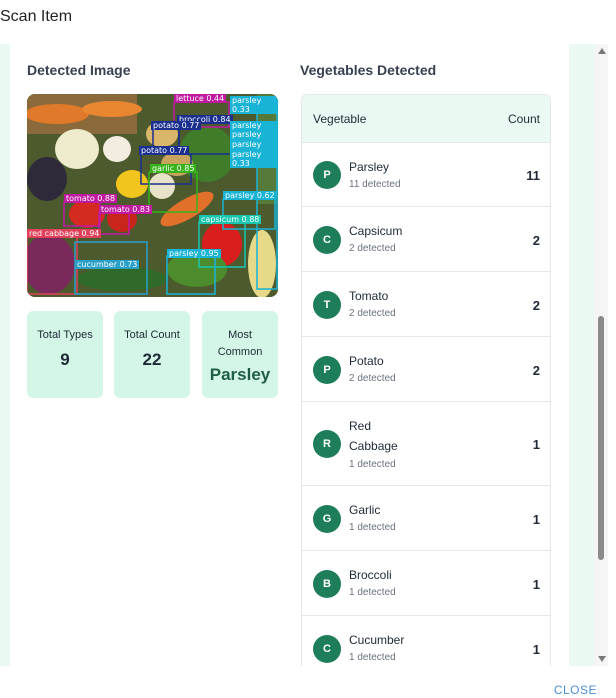 The image size is (616, 698). Describe the element at coordinates (230, 219) in the screenshot. I see `box-label: capsicum 0.88` at that location.